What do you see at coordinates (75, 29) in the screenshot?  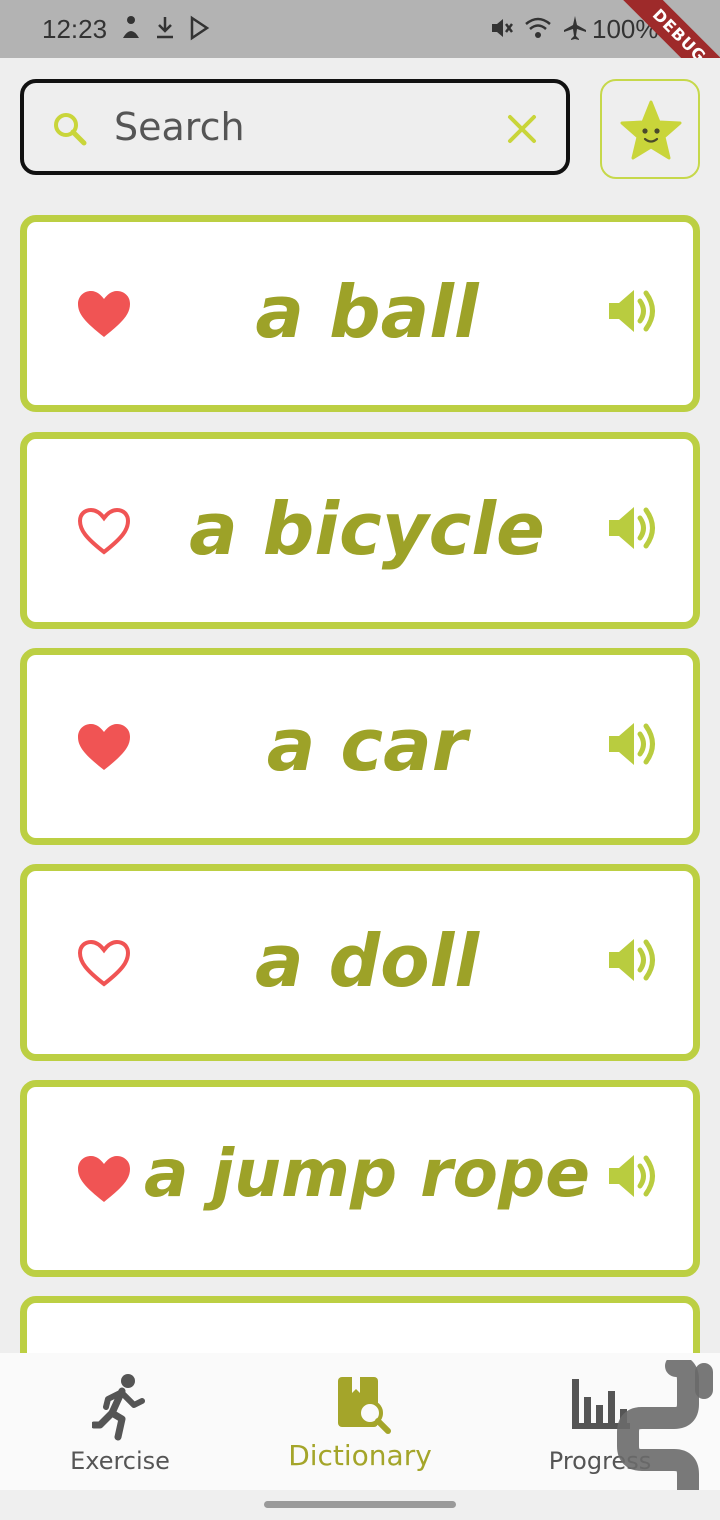 I see `status-time: 12:23` at bounding box center [75, 29].